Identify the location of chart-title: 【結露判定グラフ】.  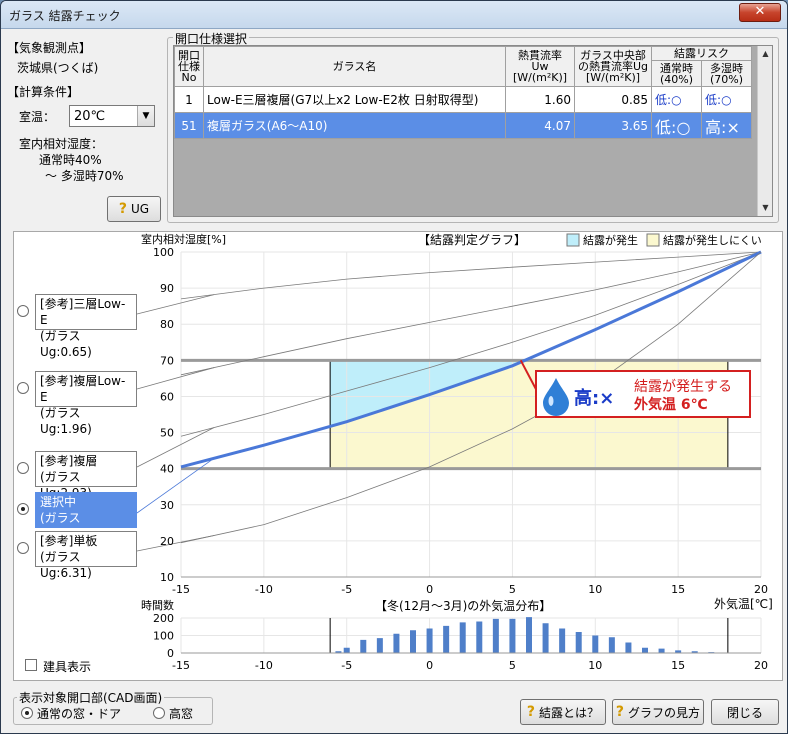
(472, 239).